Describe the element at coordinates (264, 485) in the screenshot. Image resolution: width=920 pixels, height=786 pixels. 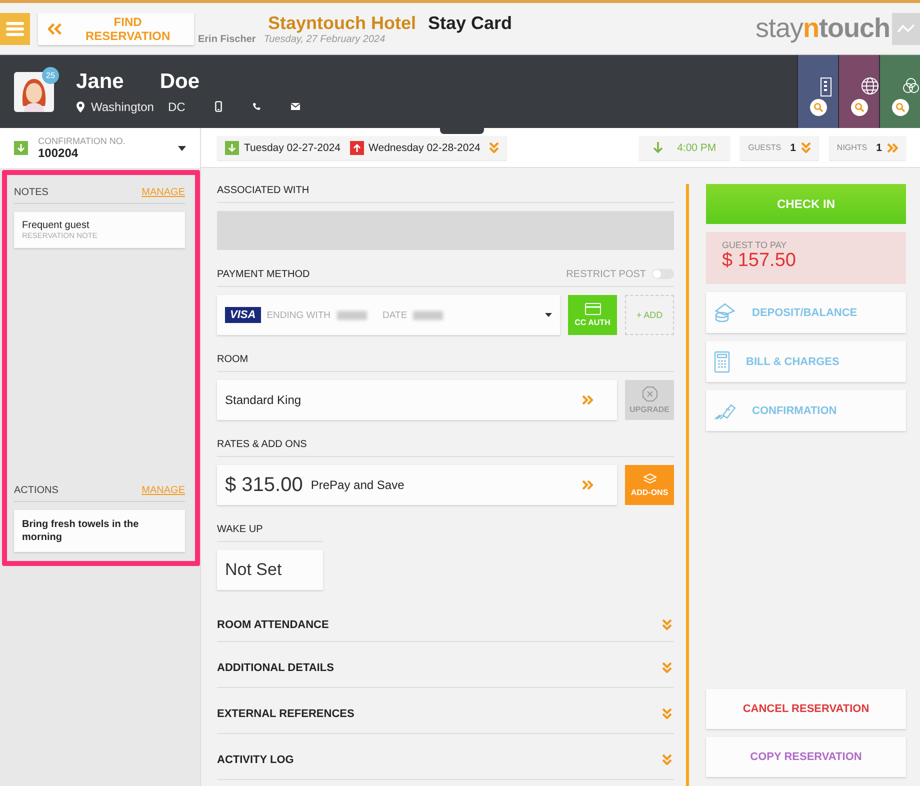
I see `rate-amount: $ 315.00` at that location.